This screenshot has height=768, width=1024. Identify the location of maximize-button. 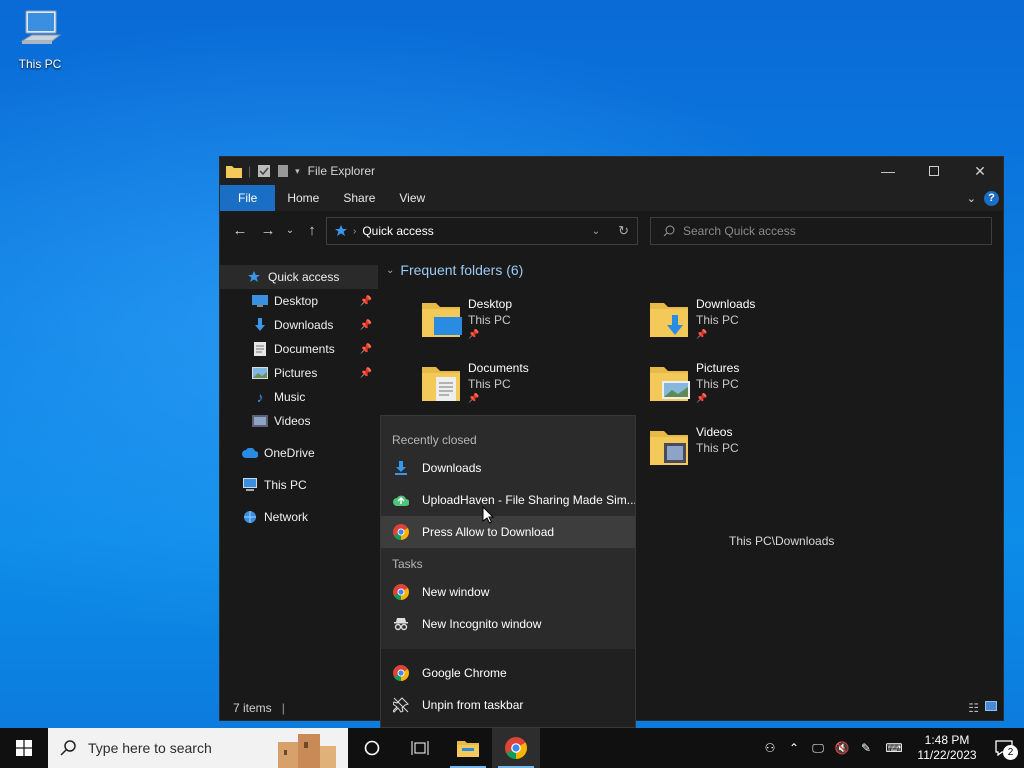
(934, 171).